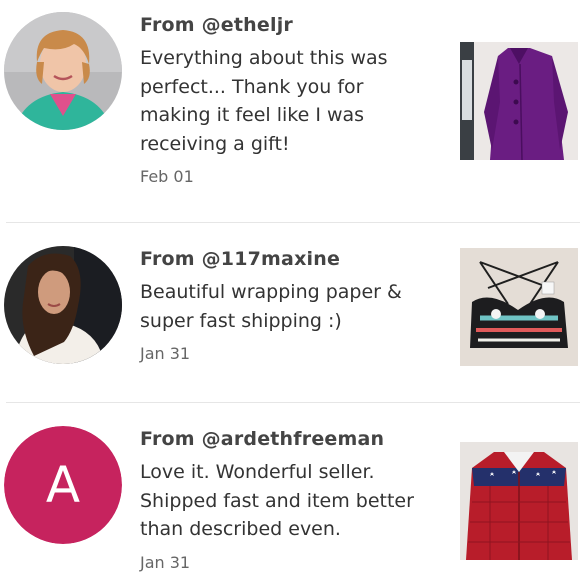  Describe the element at coordinates (290, 259) in the screenshot. I see `reviewer-handle: From @117maxine` at that location.